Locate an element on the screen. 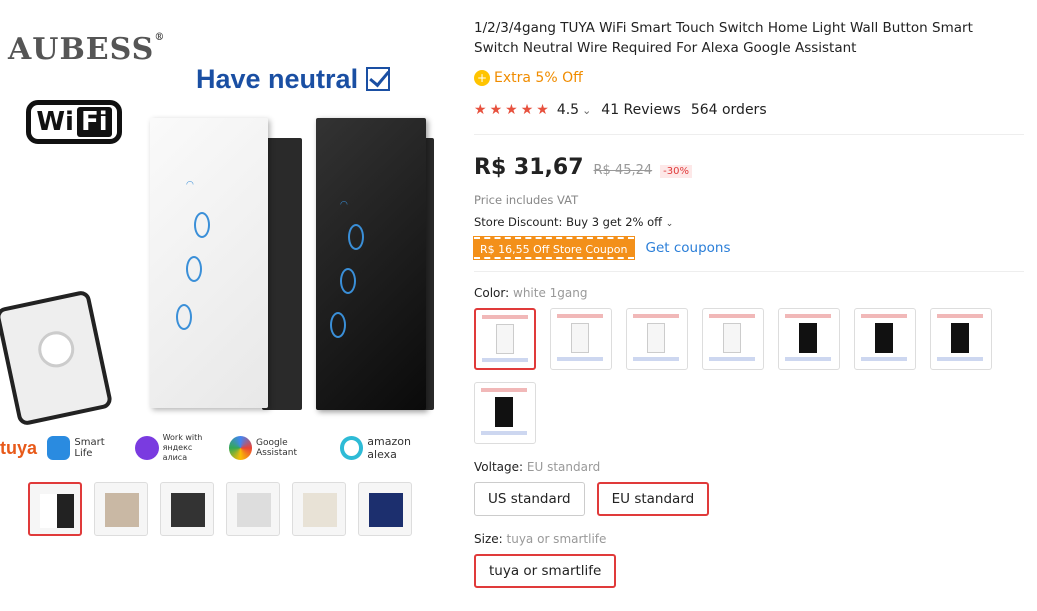  reviews-link: 41 Reviews is located at coordinates (641, 110).